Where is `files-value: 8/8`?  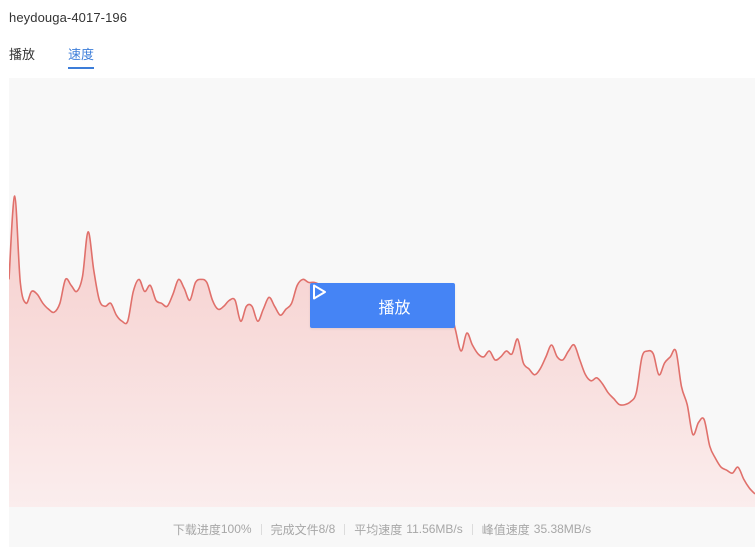 files-value: 8/8 is located at coordinates (327, 529).